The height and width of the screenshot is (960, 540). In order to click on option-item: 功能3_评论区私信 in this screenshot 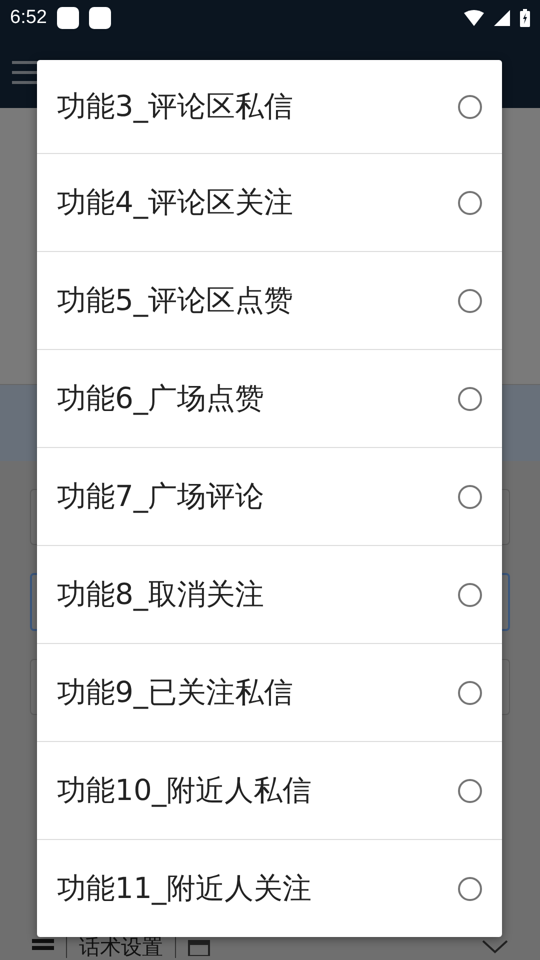, I will do `click(269, 106)`.